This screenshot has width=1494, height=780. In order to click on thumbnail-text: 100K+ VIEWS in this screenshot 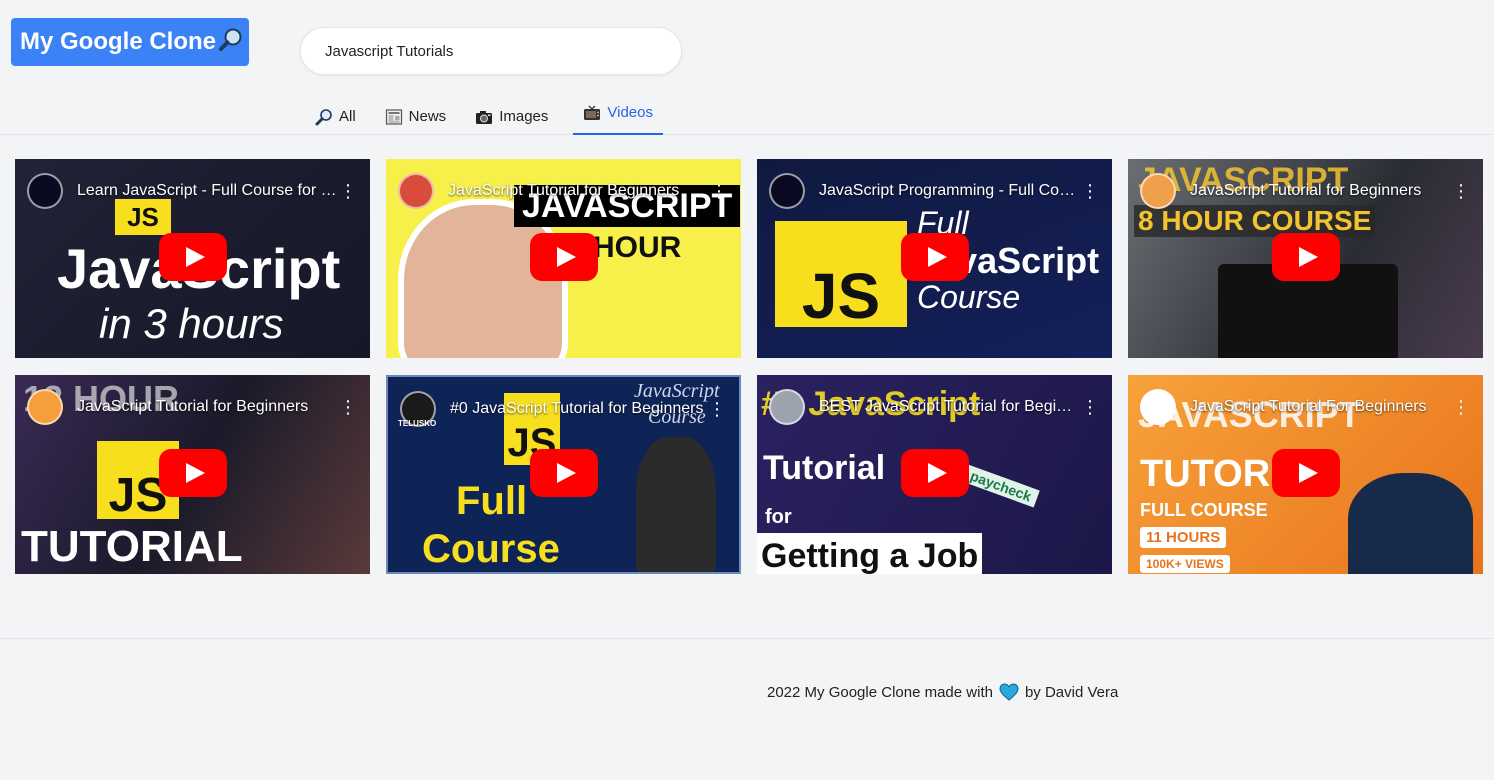, I will do `click(1185, 564)`.